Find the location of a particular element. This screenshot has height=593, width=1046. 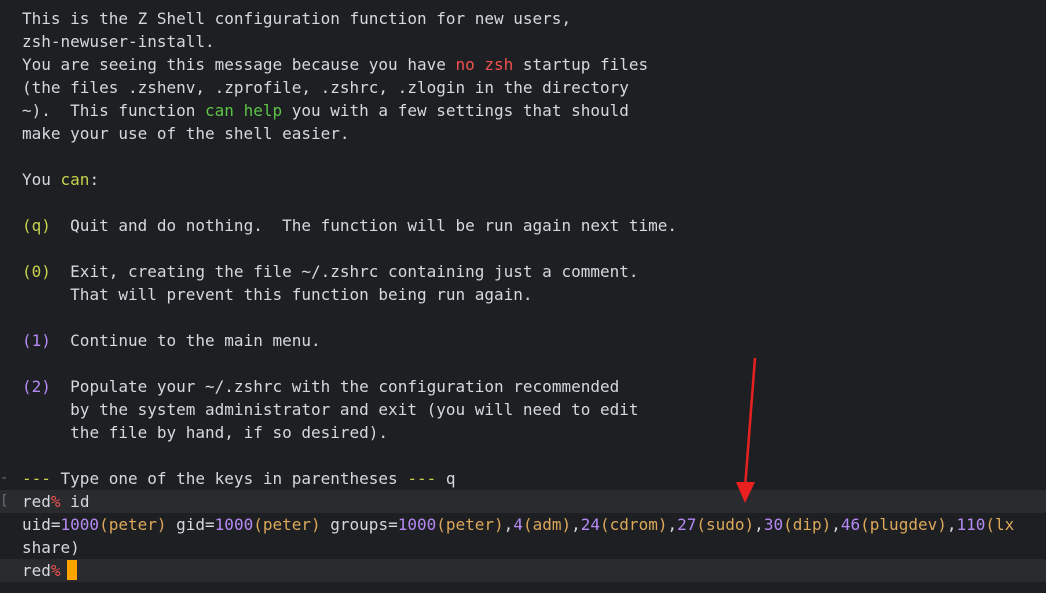

gutter-mark: - is located at coordinates (4, 478).